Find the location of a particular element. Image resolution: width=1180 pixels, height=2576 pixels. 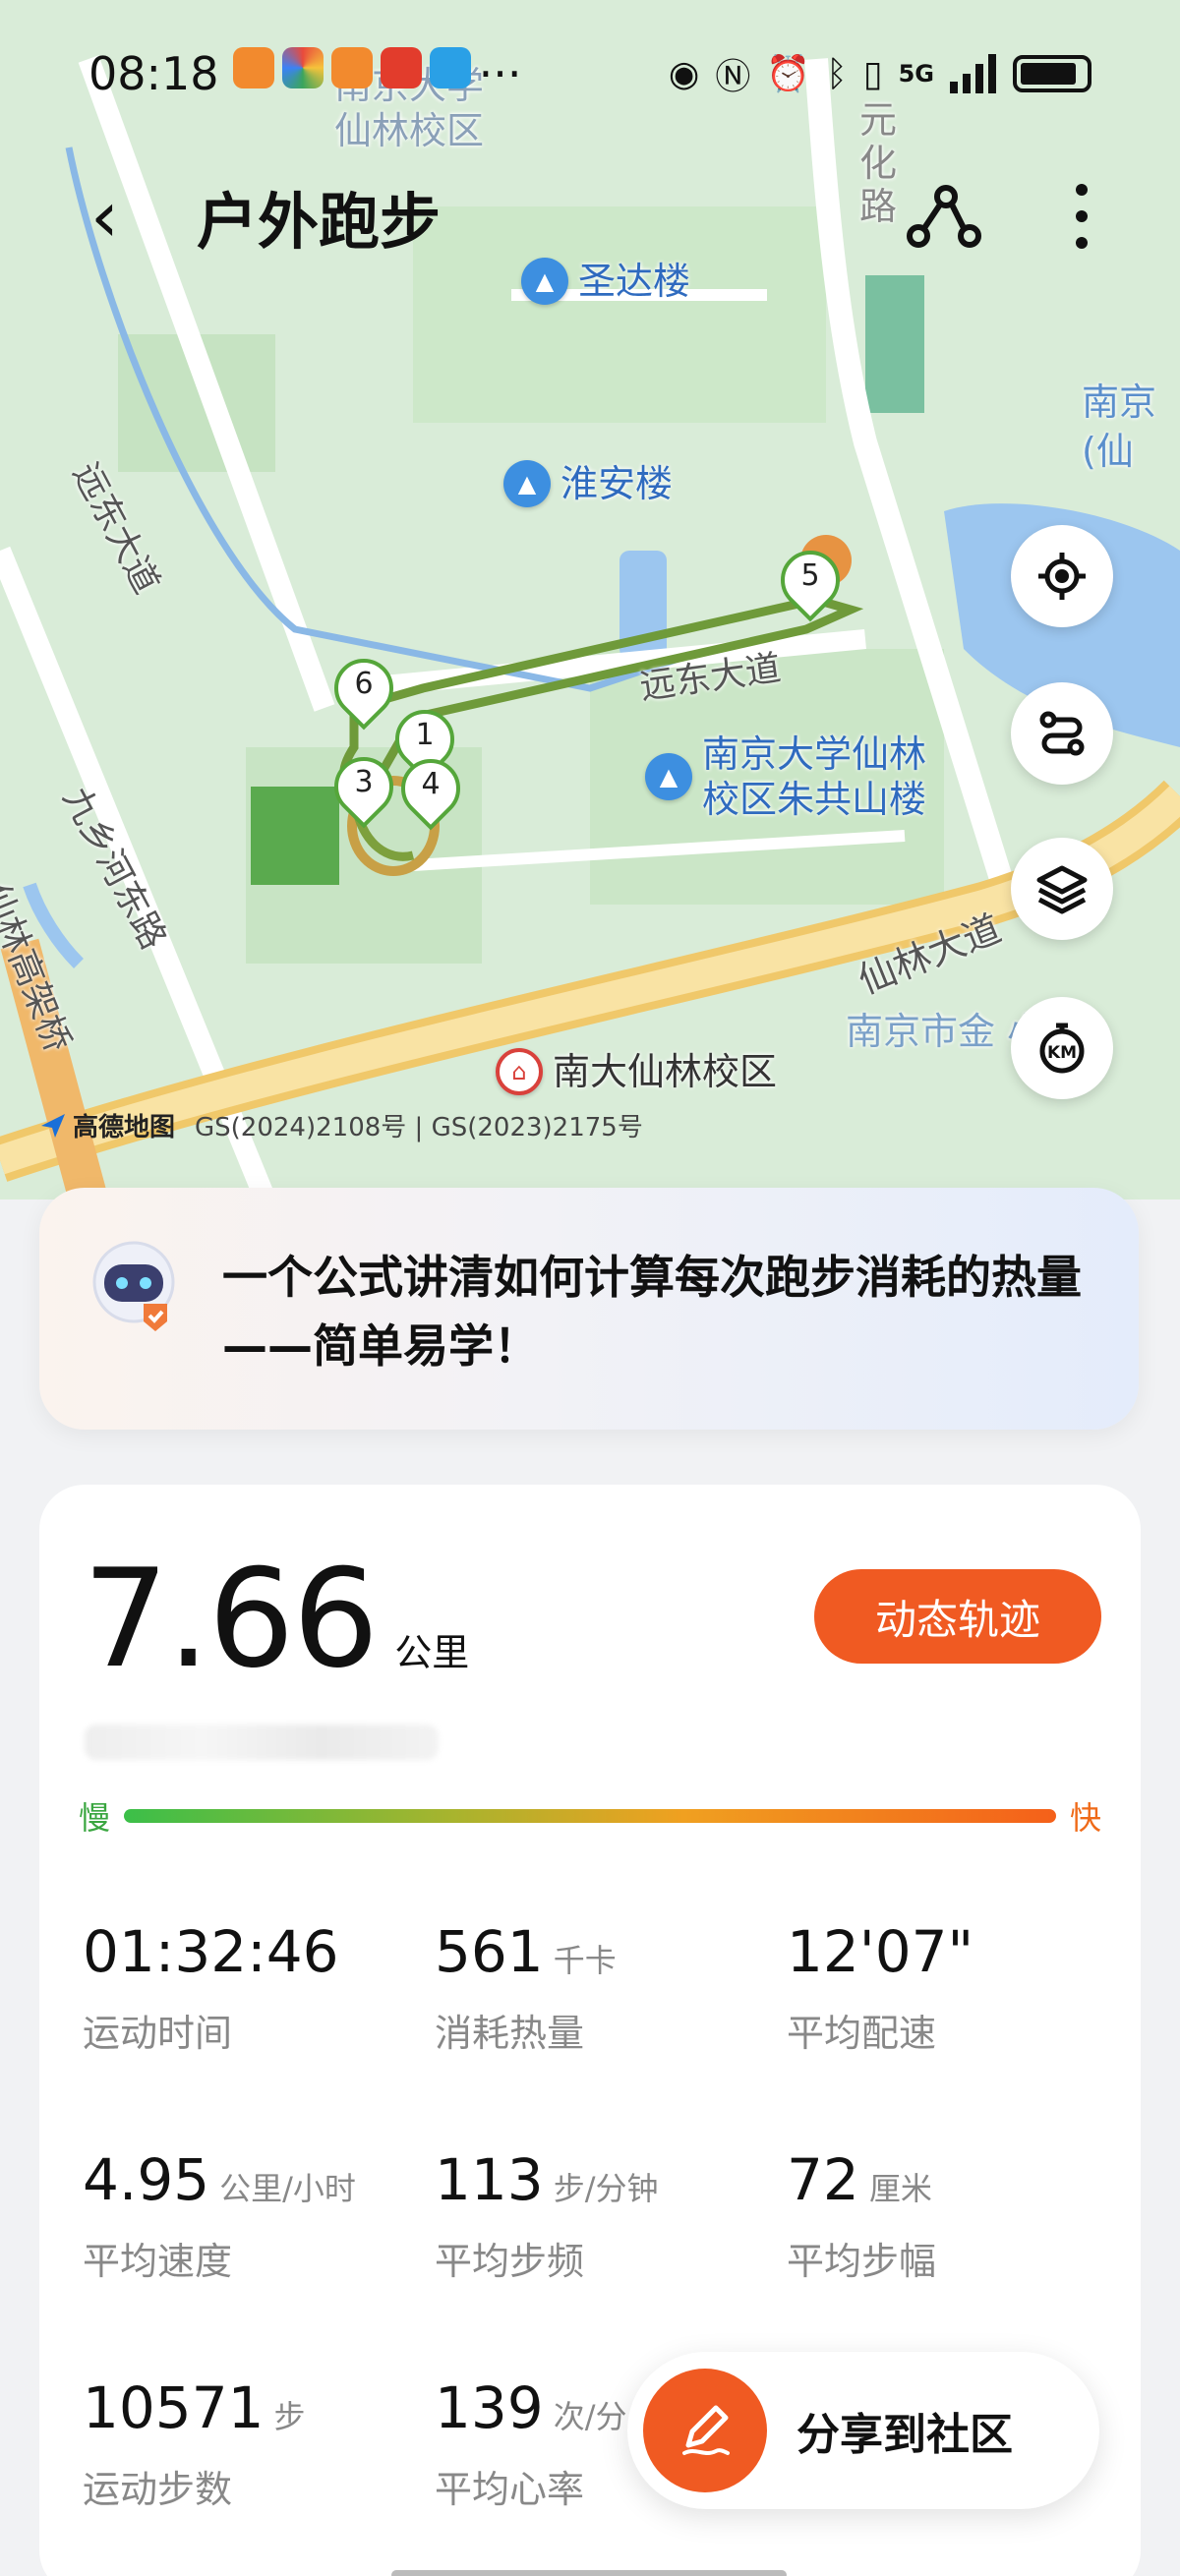

poi-huaian-label: 淮安楼 is located at coordinates (617, 483).